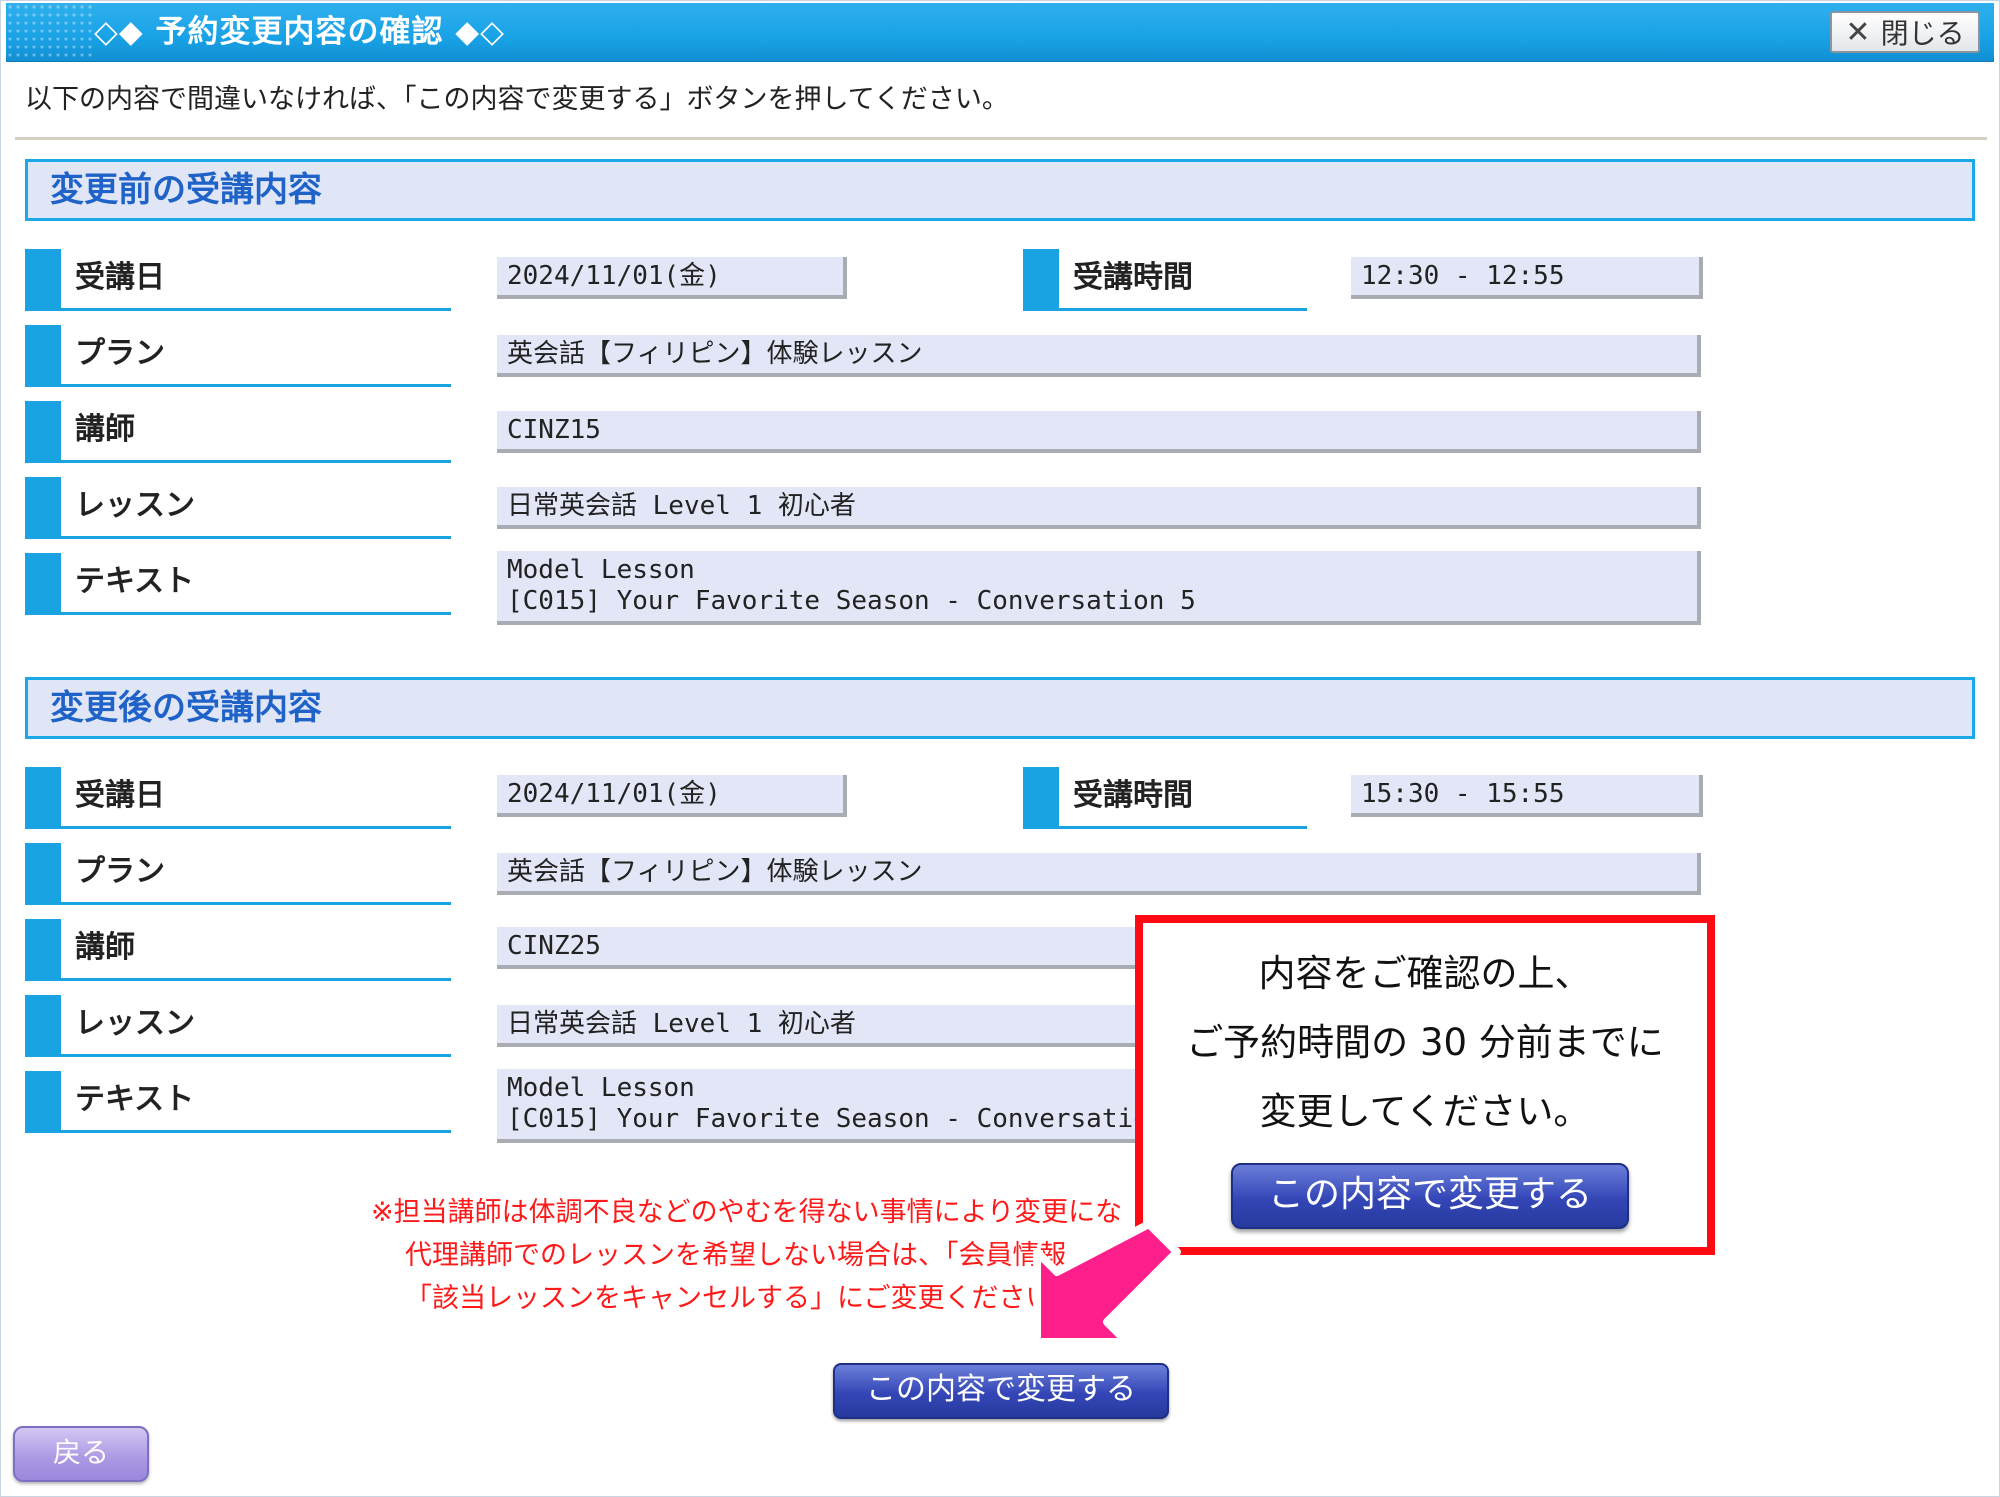 This screenshot has height=1497, width=2000. I want to click on title-pattern, so click(51, 32).